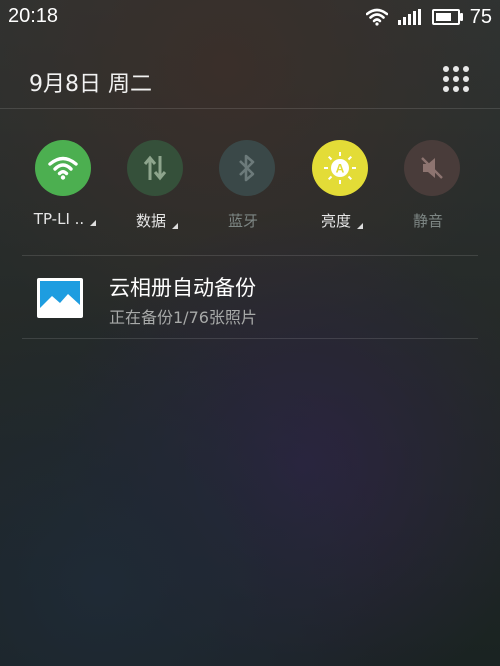 This screenshot has height=666, width=500. I want to click on toggle-wifi: TP-LI .., so click(63, 190).